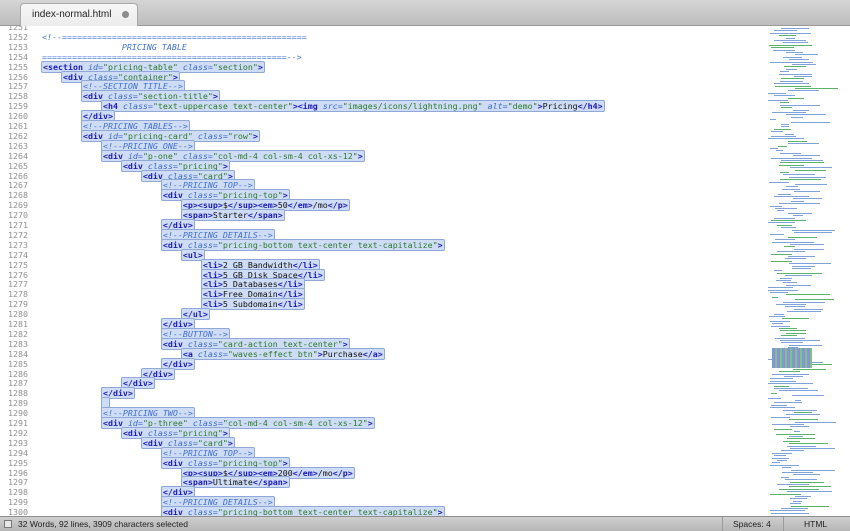 The image size is (850, 531). Describe the element at coordinates (425, 13) in the screenshot. I see `tab-bar: index-normal.html` at that location.